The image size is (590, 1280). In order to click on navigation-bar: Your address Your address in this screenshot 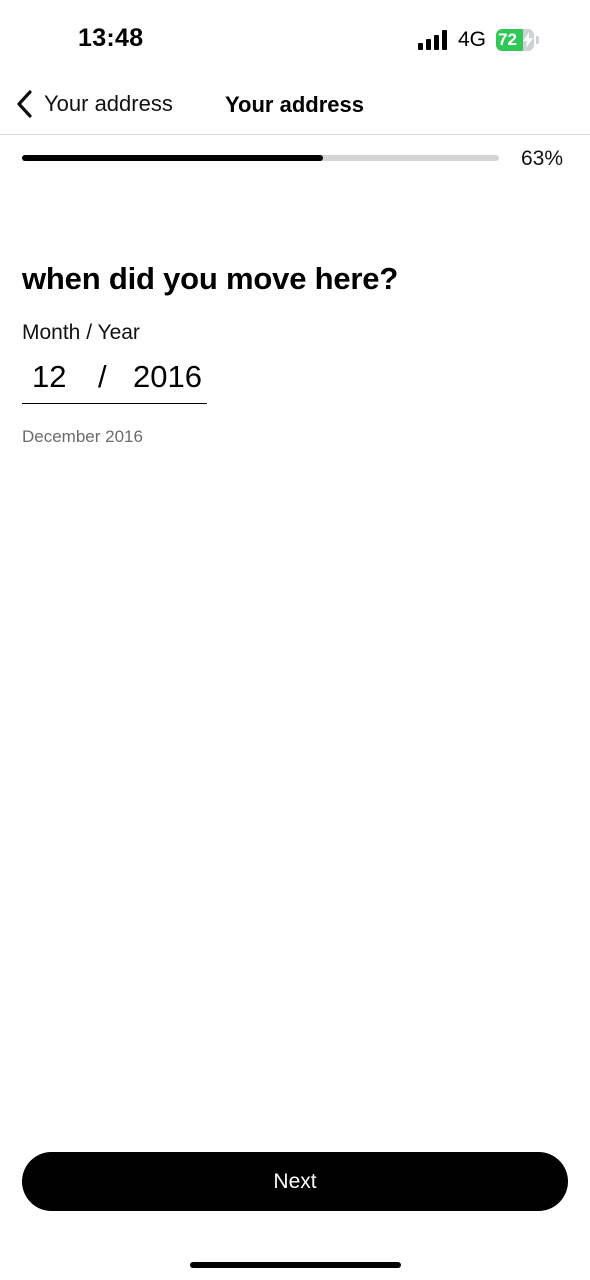, I will do `click(295, 107)`.